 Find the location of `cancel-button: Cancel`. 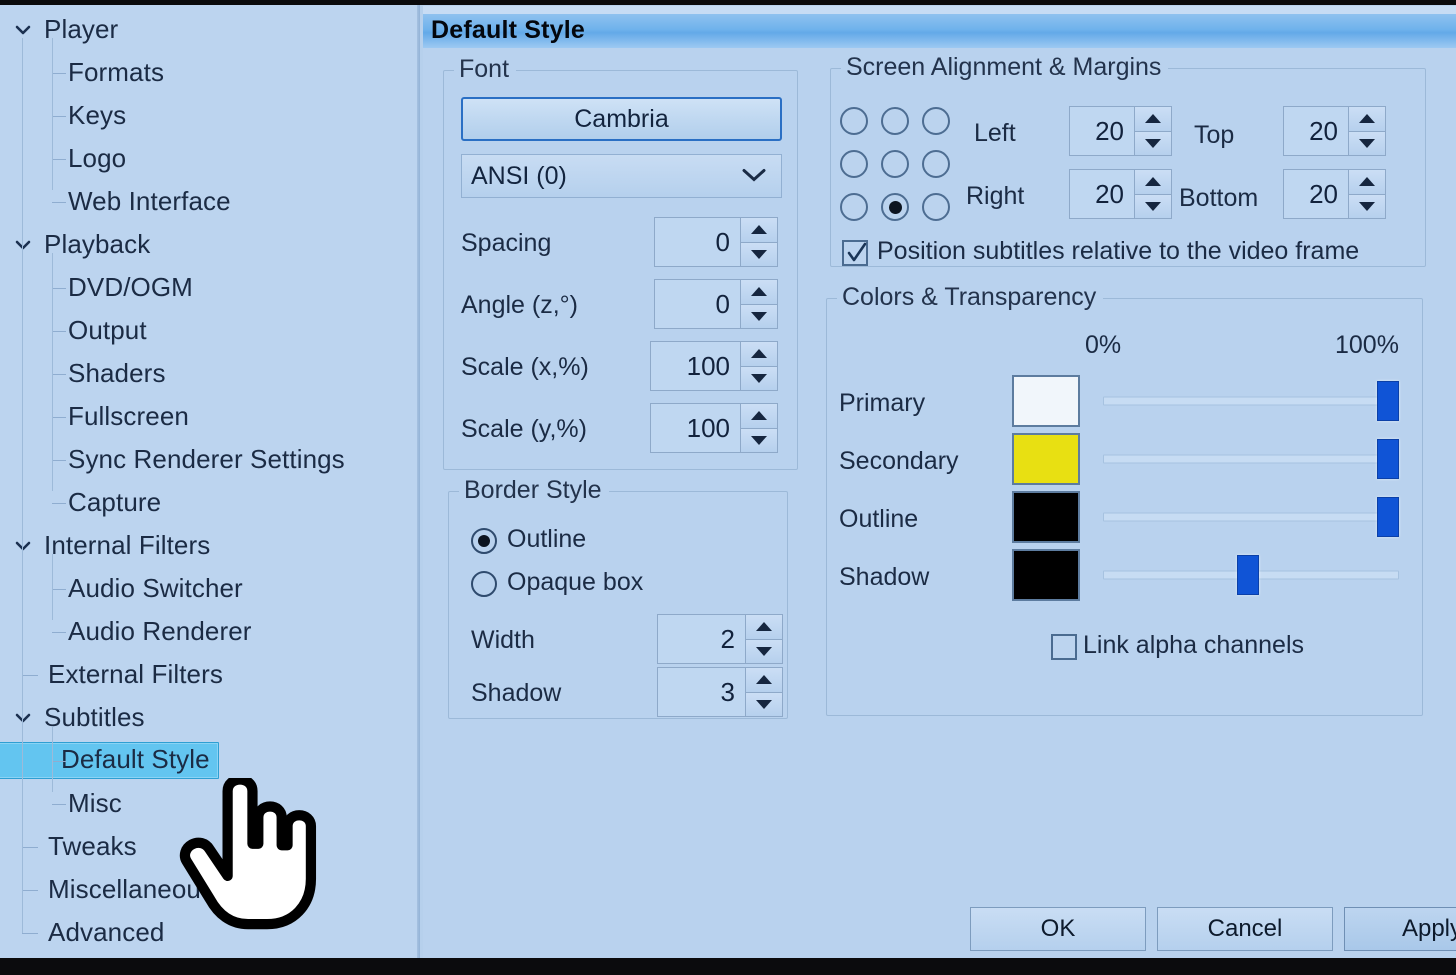

cancel-button: Cancel is located at coordinates (1245, 929).